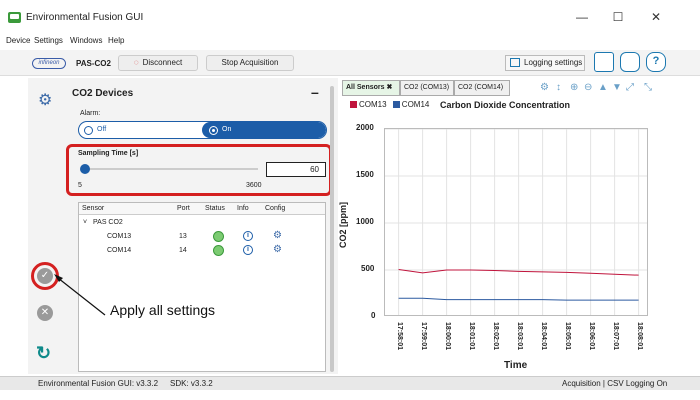 Image resolution: width=700 pixels, height=400 pixels. What do you see at coordinates (515, 62) in the screenshot?
I see `logging-icon` at bounding box center [515, 62].